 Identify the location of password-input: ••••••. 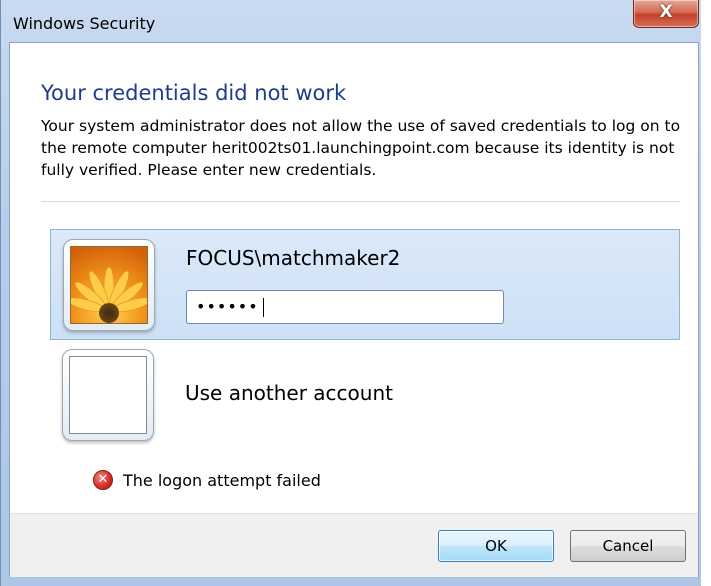
(345, 307).